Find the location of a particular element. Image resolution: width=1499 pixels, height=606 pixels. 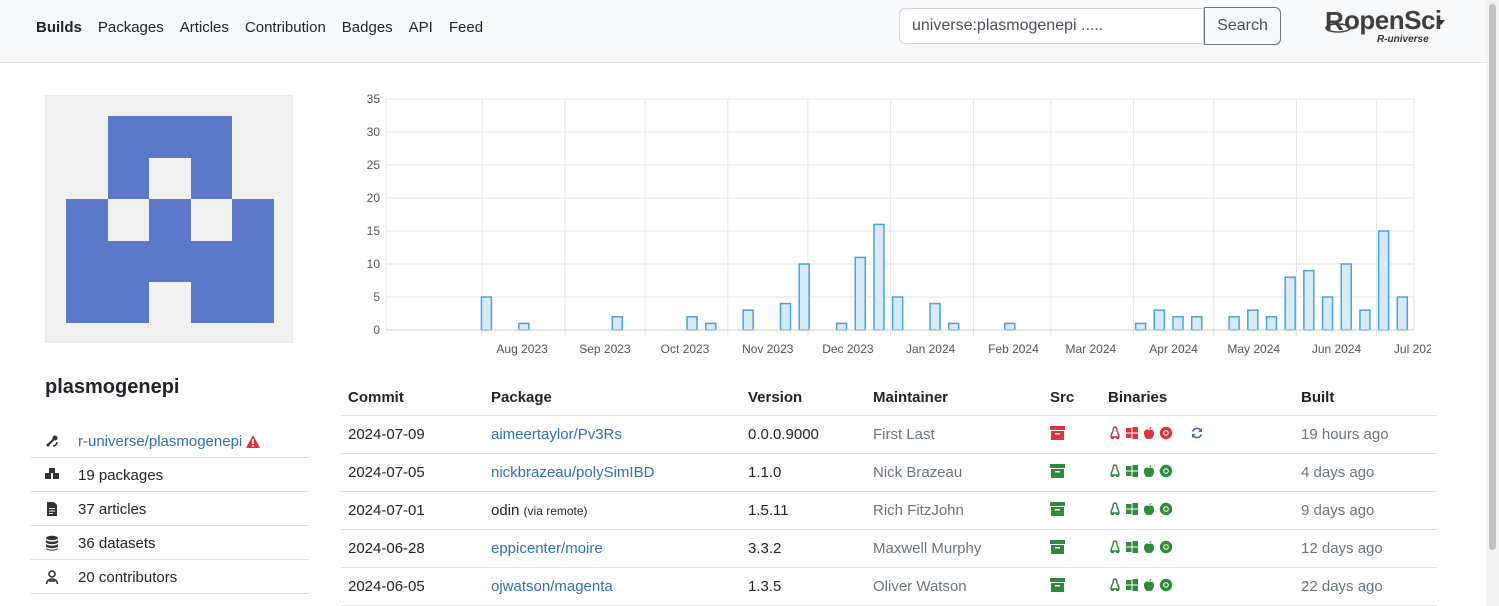

package-link: eppicenter/moire is located at coordinates (547, 548).